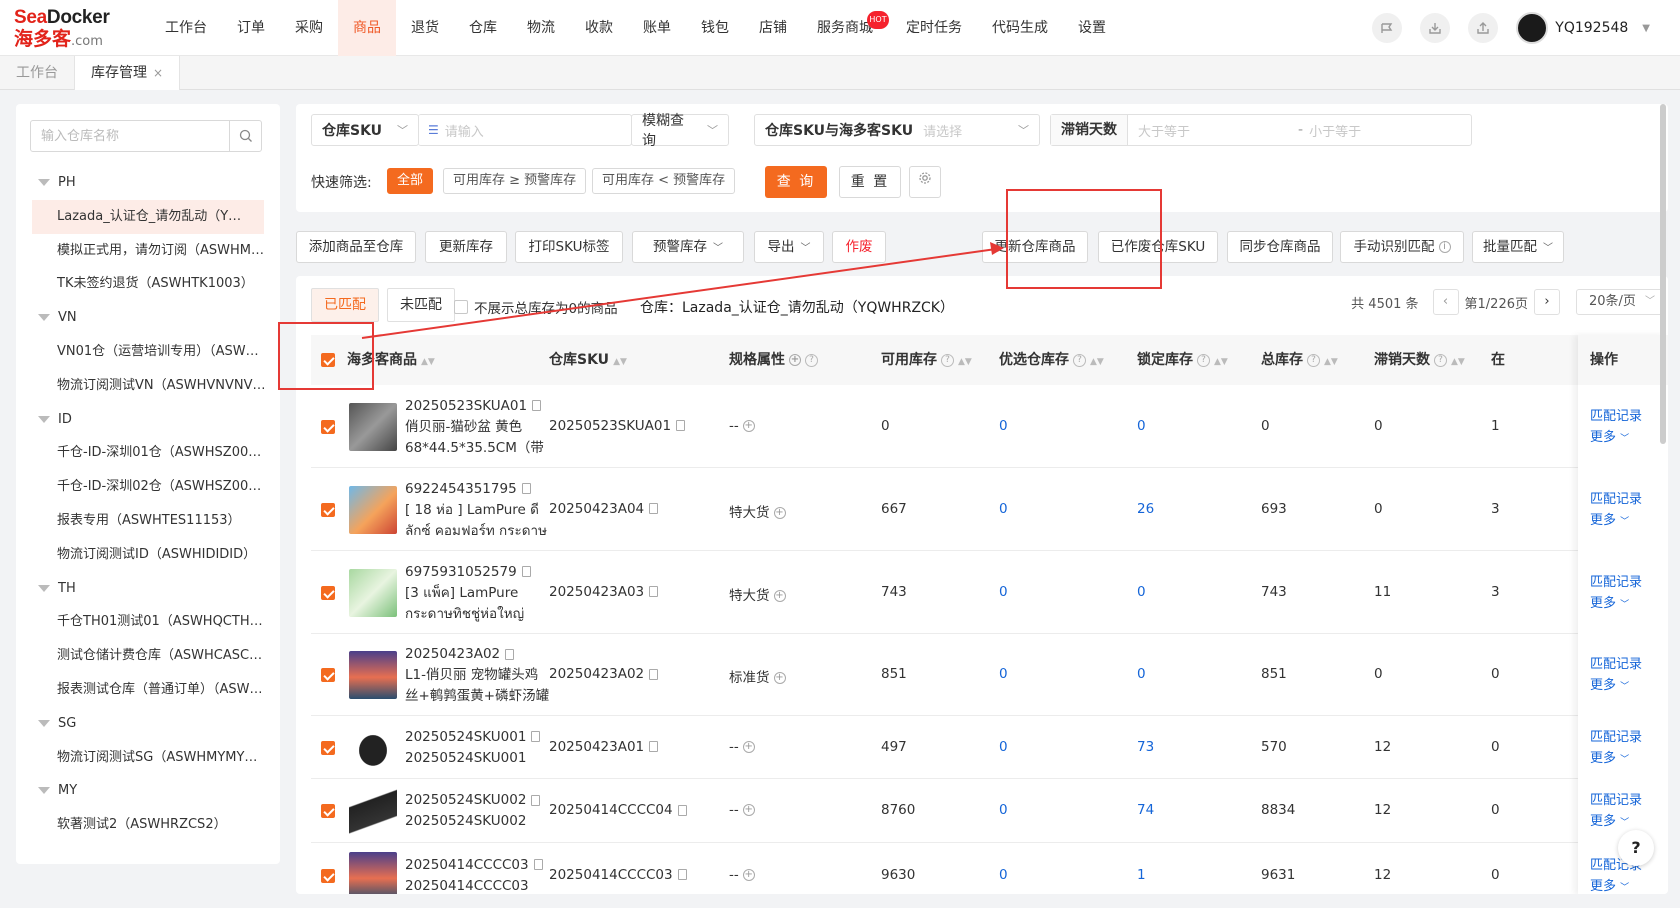 Image resolution: width=1680 pixels, height=908 pixels. What do you see at coordinates (682, 290) in the screenshot?
I see `annotation-arrow` at bounding box center [682, 290].